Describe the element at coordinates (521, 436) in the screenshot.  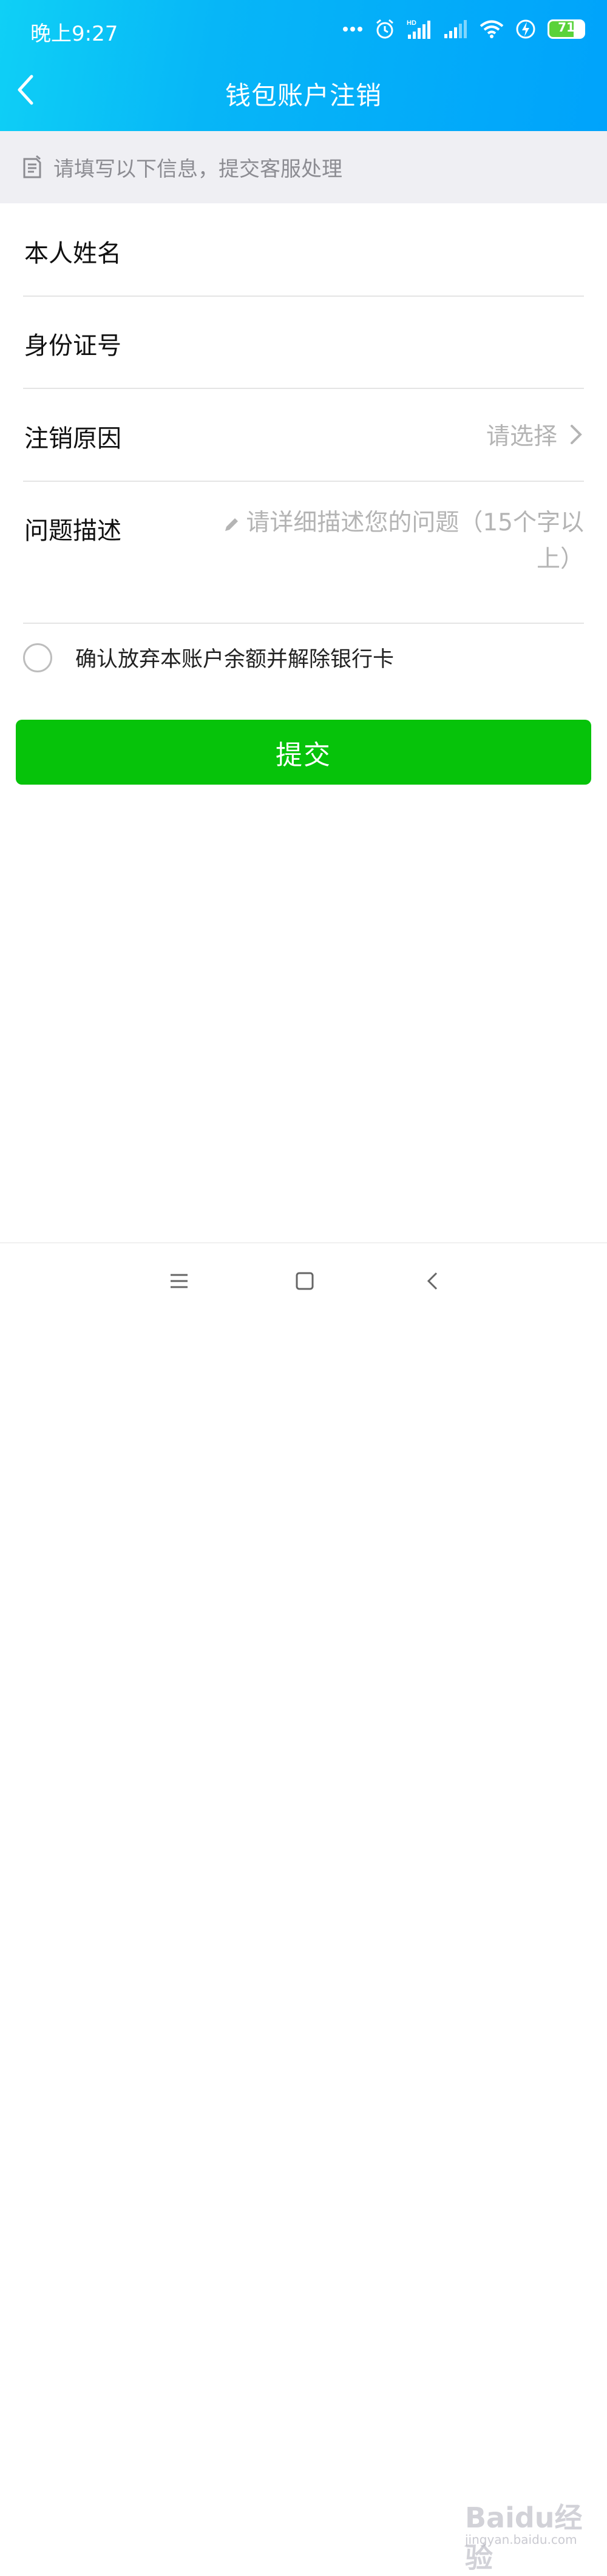
I see `reason-placeholder: 请选择` at that location.